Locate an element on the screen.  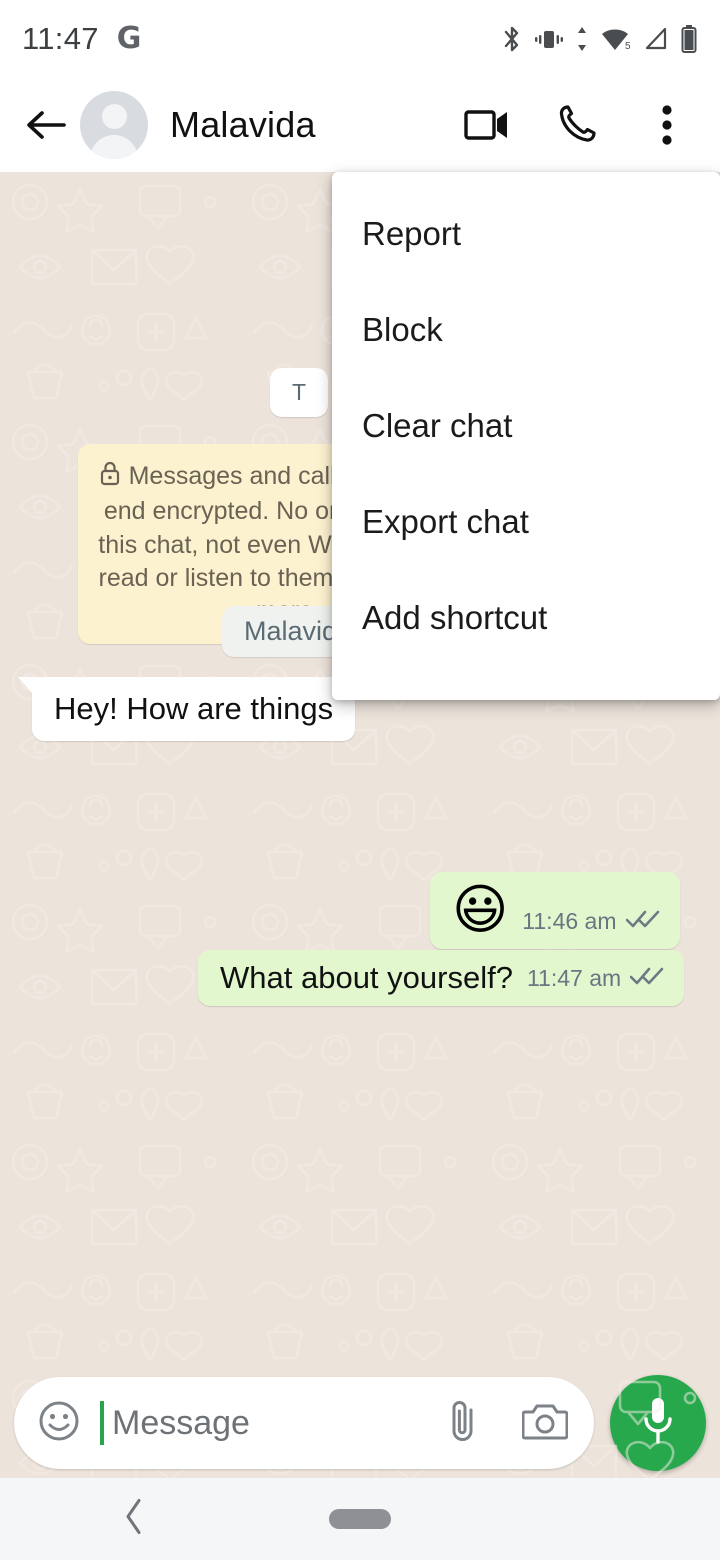
system-navigation-bar is located at coordinates (360, 1519).